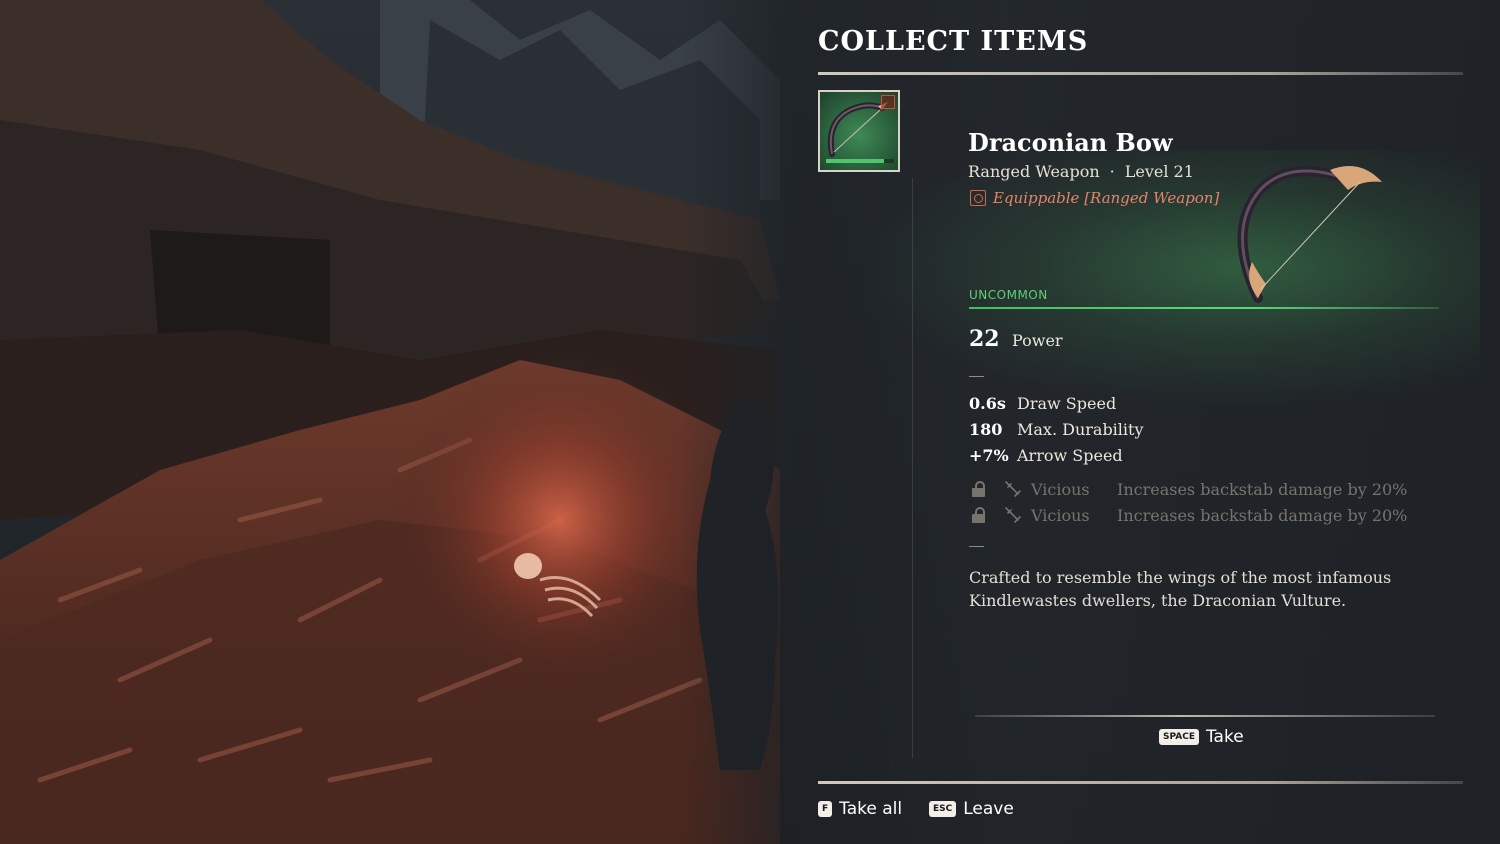 The height and width of the screenshot is (844, 1500). What do you see at coordinates (1070, 142) in the screenshot?
I see `item-name: Draconian Bow` at bounding box center [1070, 142].